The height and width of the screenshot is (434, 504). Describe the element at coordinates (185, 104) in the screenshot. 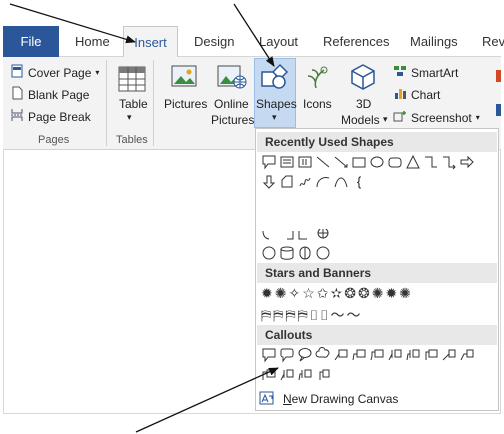

I see `pictures-button: Pictures` at that location.